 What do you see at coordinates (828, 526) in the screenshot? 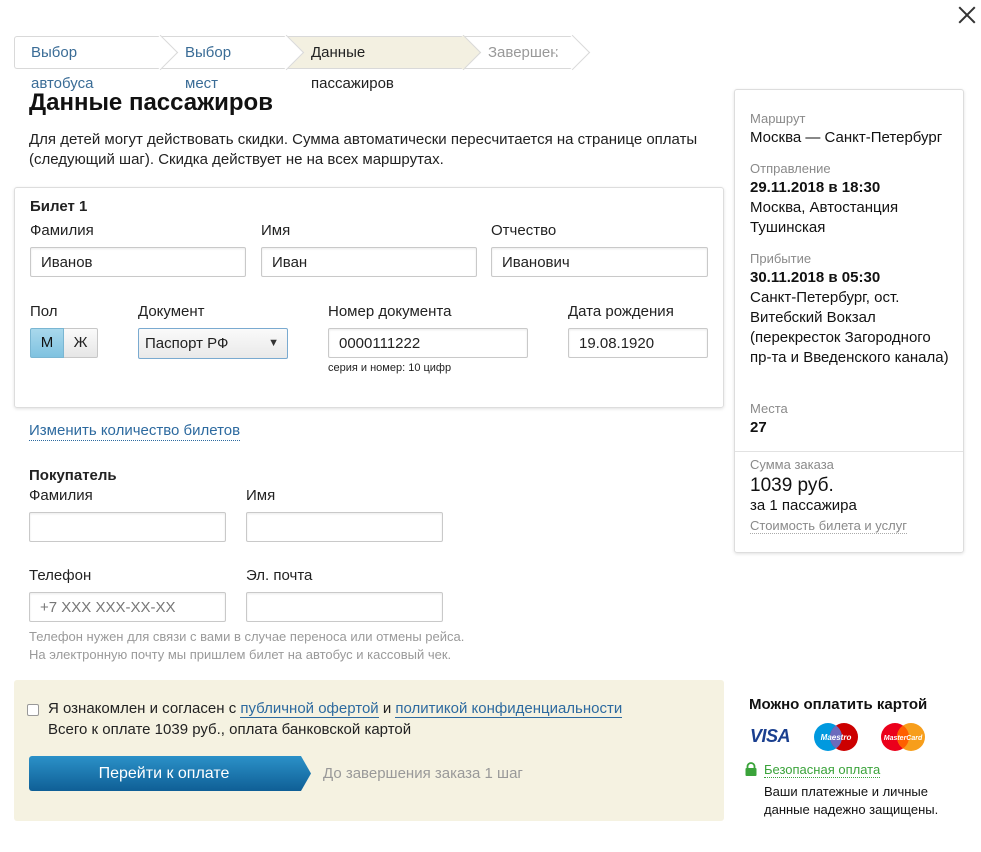
I see `ticket-cost-link: Стоимость билета и услуг` at bounding box center [828, 526].